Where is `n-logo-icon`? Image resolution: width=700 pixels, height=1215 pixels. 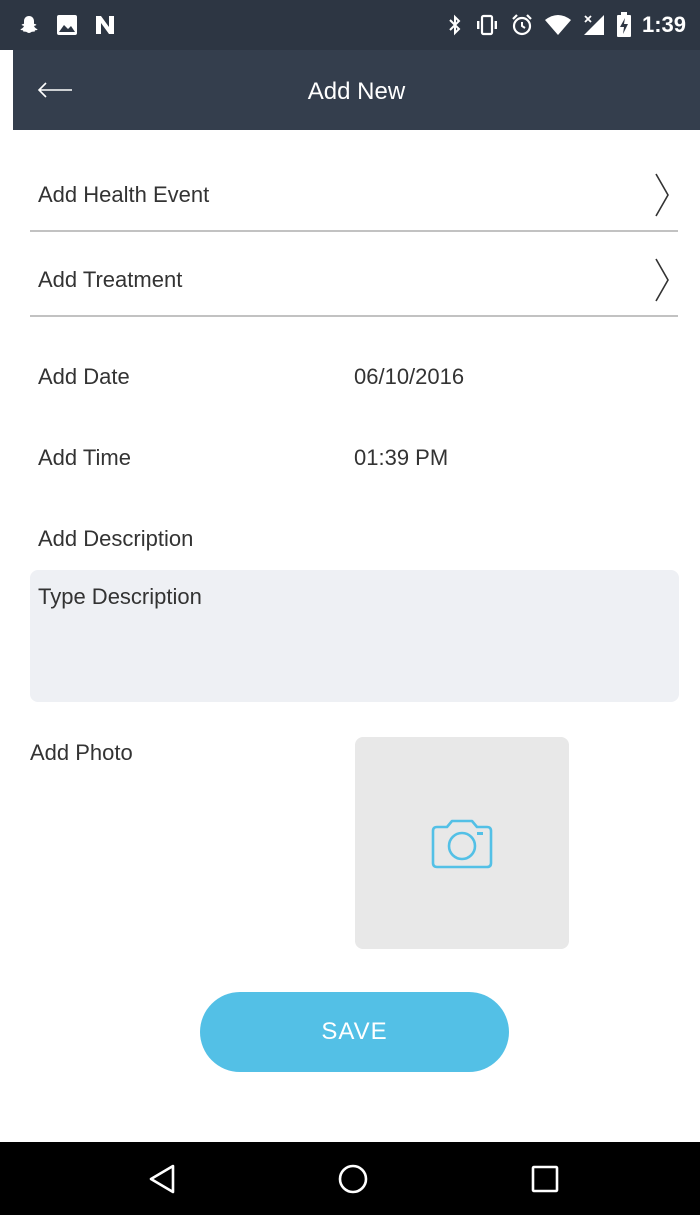
n-logo-icon is located at coordinates (105, 25).